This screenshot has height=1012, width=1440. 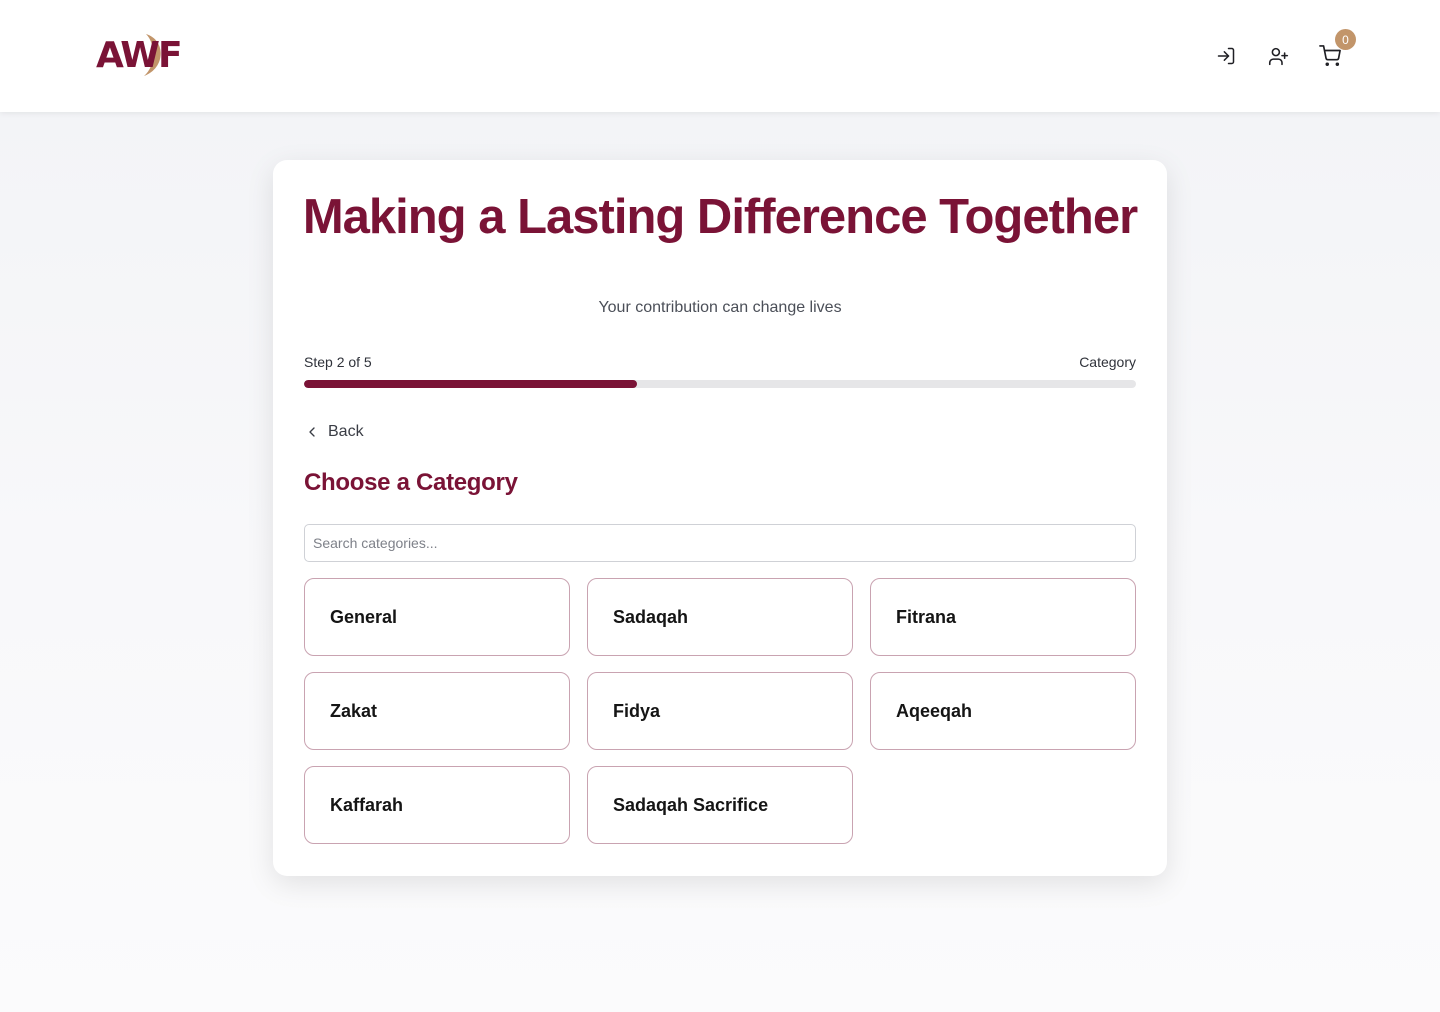 I want to click on section-title: Choose a Category, so click(x=411, y=482).